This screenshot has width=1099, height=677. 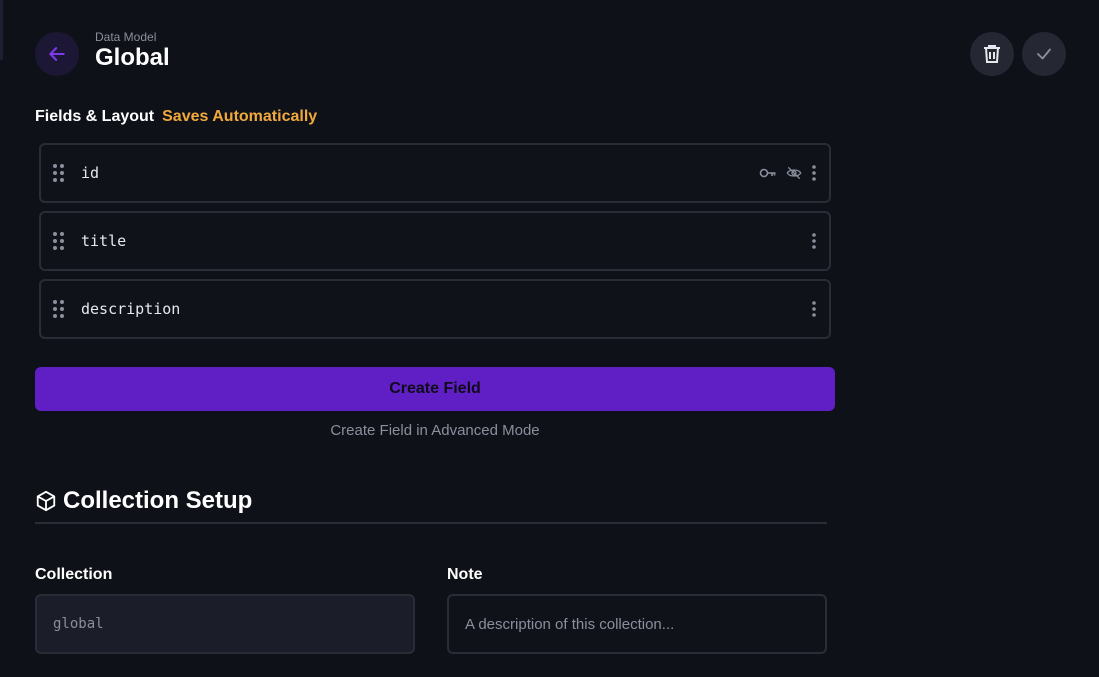 I want to click on arrow-left-icon, so click(x=57, y=54).